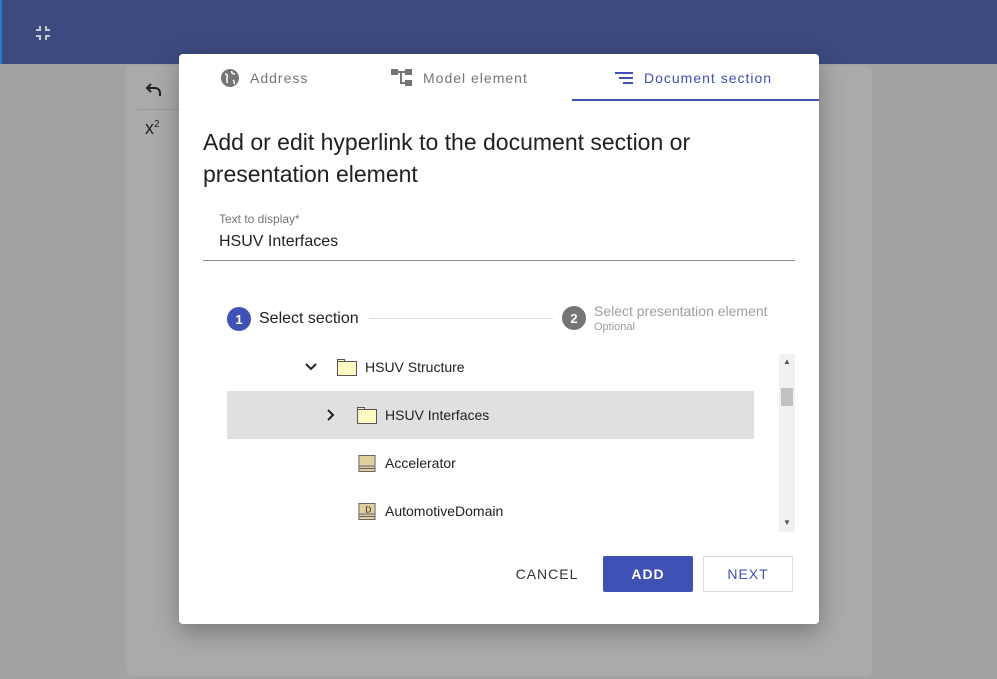  I want to click on tree-item: HSUV Structure, so click(490, 372).